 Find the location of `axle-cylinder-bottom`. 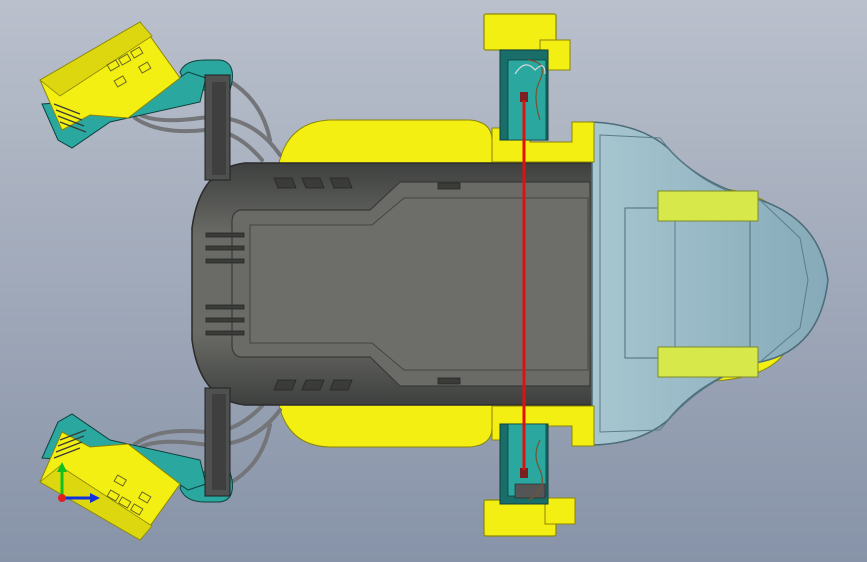

axle-cylinder-bottom is located at coordinates (708, 362).